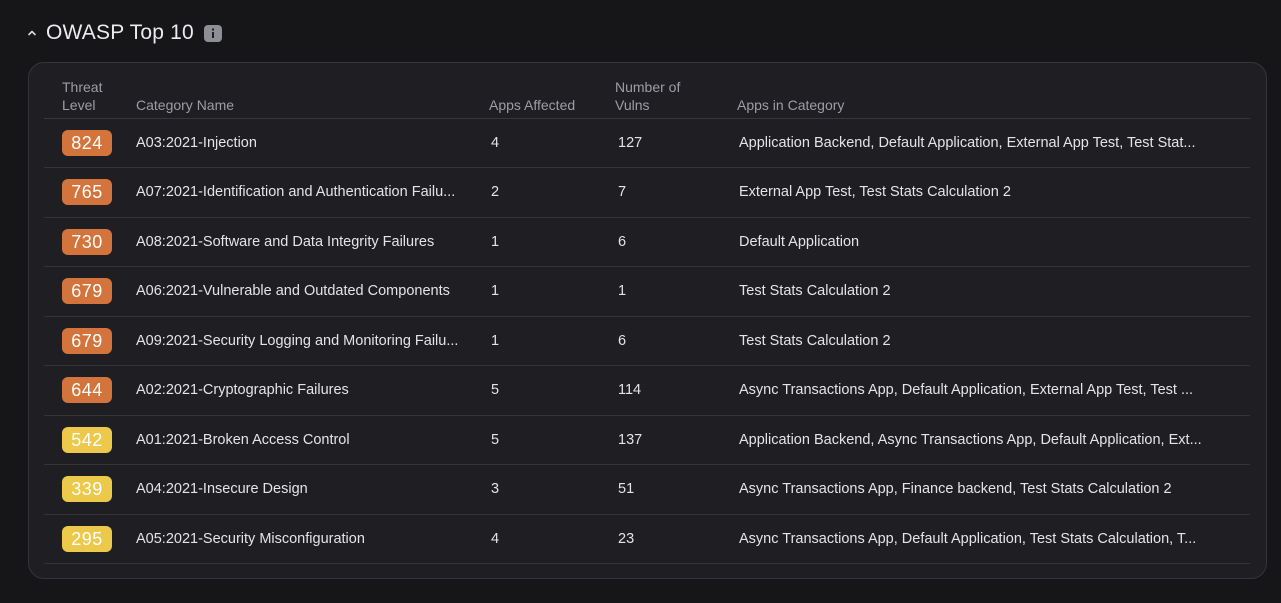  Describe the element at coordinates (212, 33) in the screenshot. I see `info-icon` at that location.